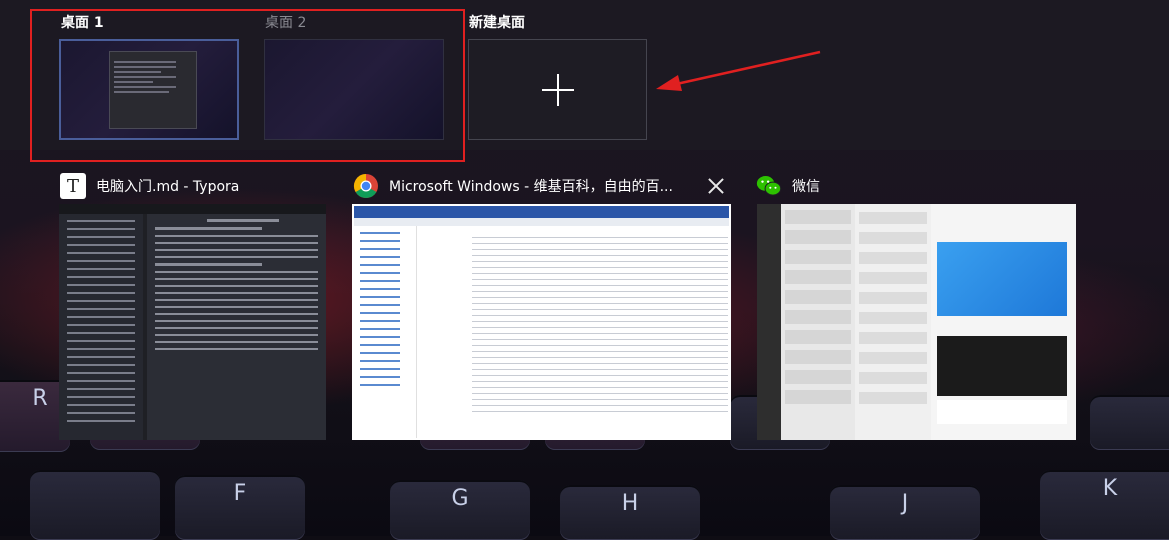 Image resolution: width=1169 pixels, height=540 pixels. Describe the element at coordinates (192, 322) in the screenshot. I see `typora-window-preview` at that location.